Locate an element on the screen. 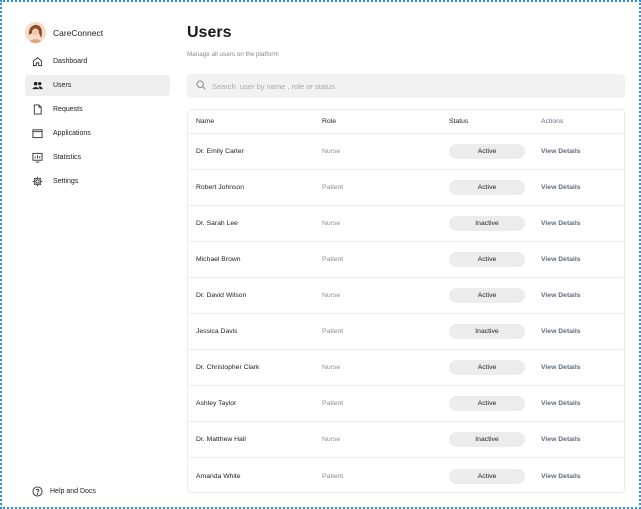 This screenshot has height=509, width=641. help-and-docs-link: Help and Docs is located at coordinates (63, 491).